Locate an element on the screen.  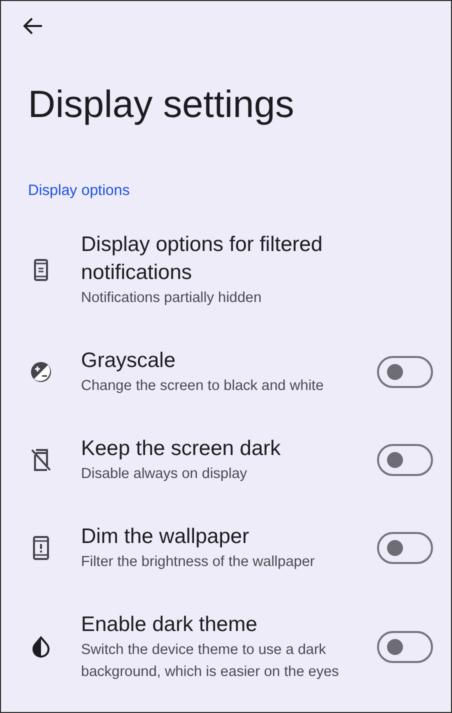
setting-title: Grayscale is located at coordinates (222, 361).